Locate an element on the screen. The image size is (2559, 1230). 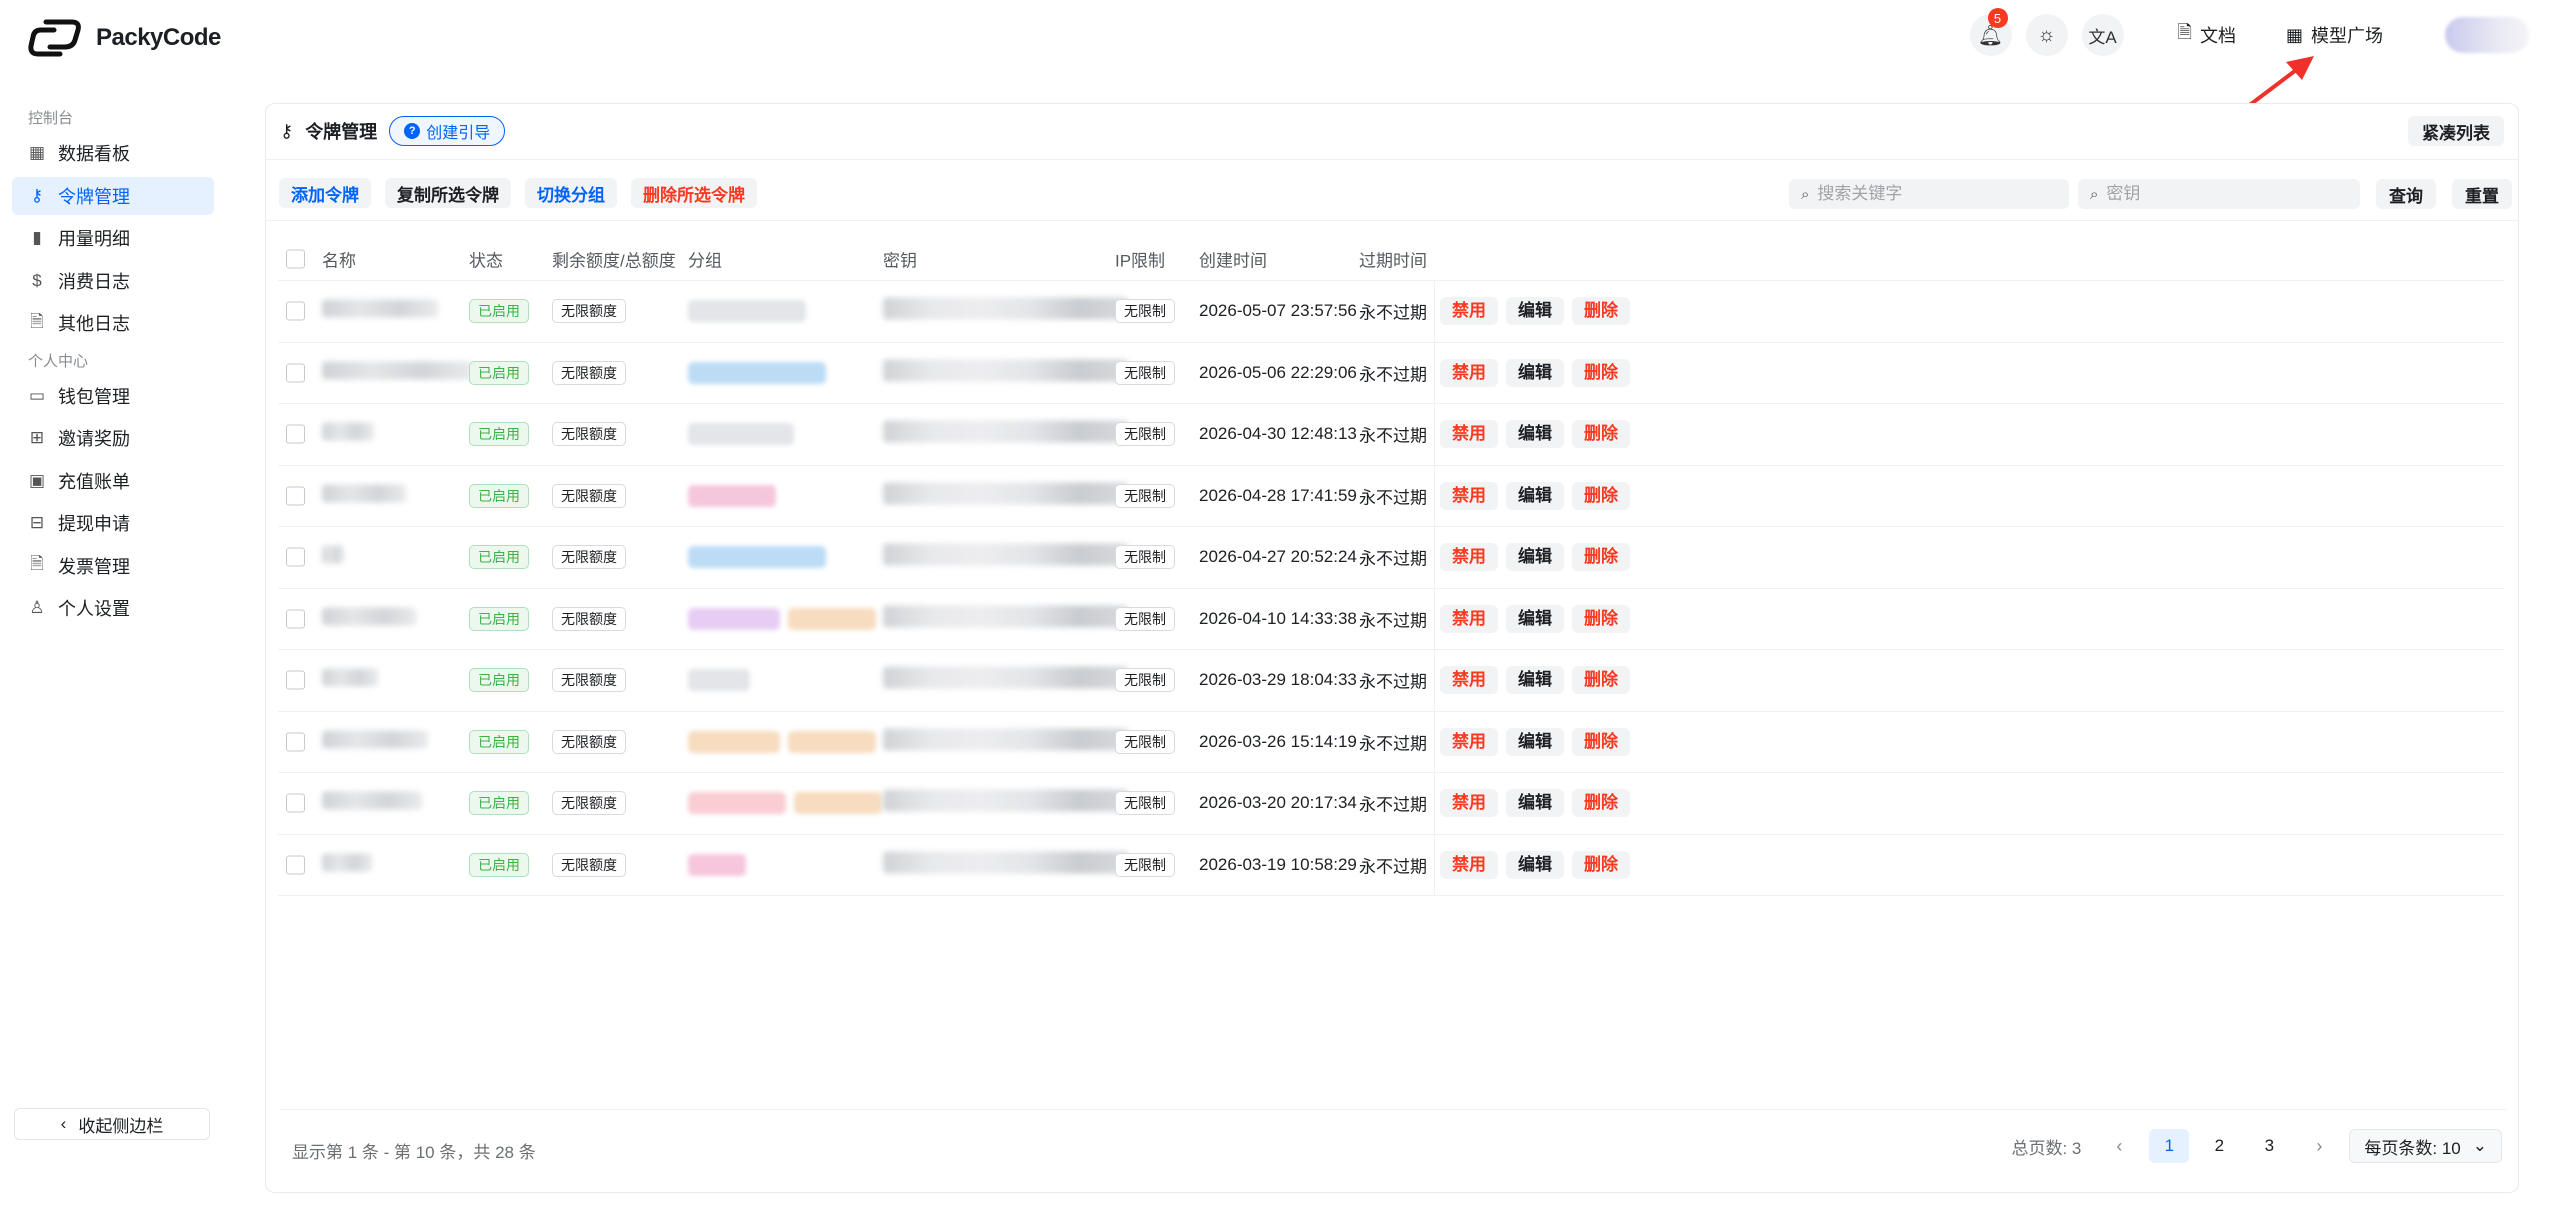
column-header: 创建时间 is located at coordinates (1233, 258).